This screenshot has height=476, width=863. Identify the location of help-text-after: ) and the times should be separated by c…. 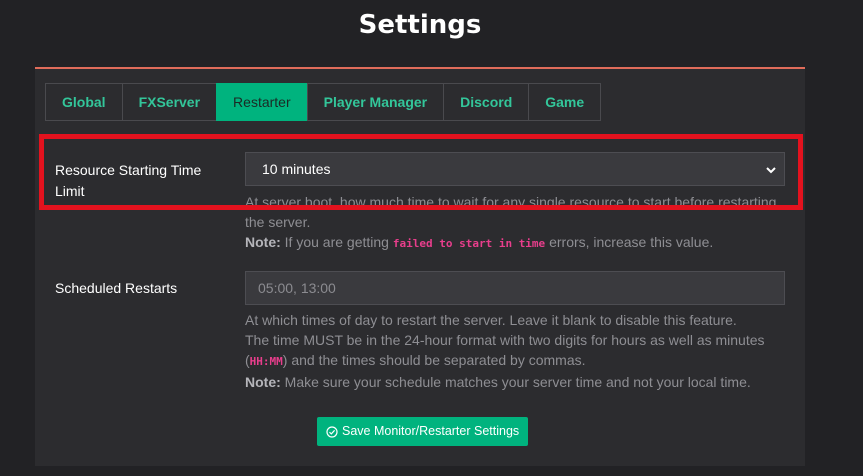
(434, 360).